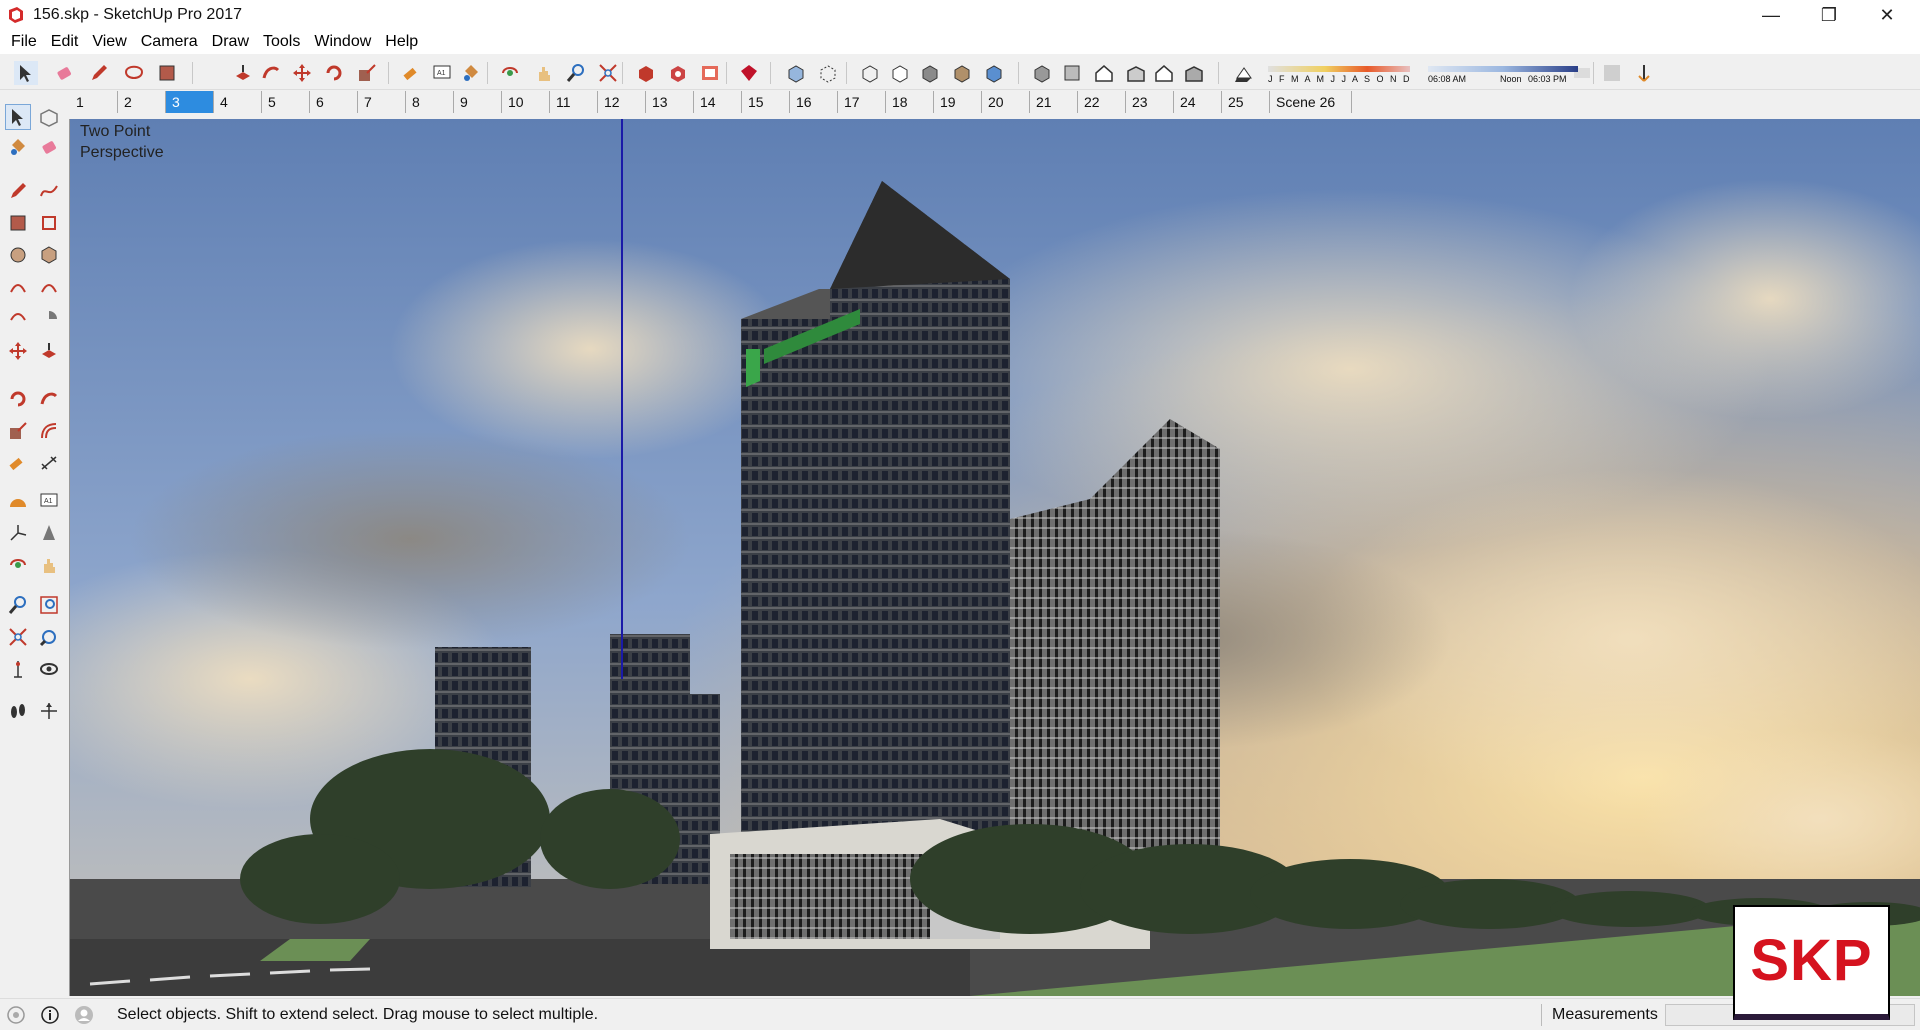 Image resolution: width=1920 pixels, height=1030 pixels. I want to click on palette-offset-icon, so click(49, 431).